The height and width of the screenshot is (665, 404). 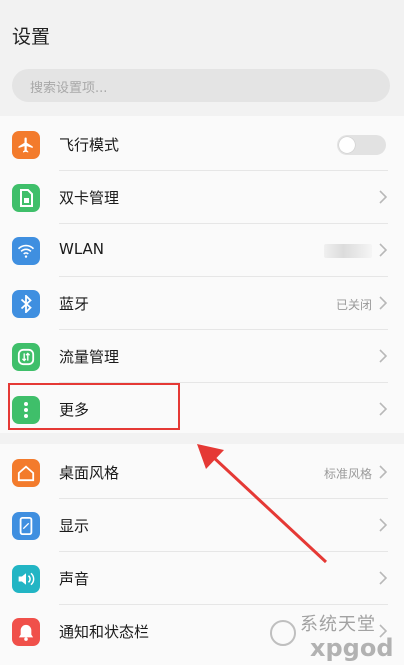 What do you see at coordinates (89, 473) in the screenshot?
I see `settings-item-label: 桌面风格` at bounding box center [89, 473].